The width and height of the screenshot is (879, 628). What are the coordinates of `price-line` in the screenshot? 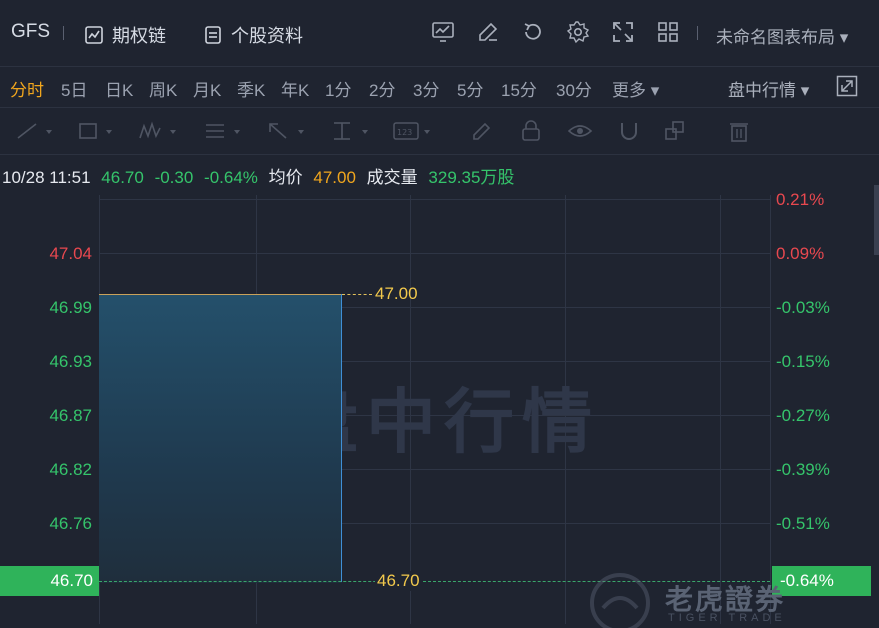 It's located at (341, 438).